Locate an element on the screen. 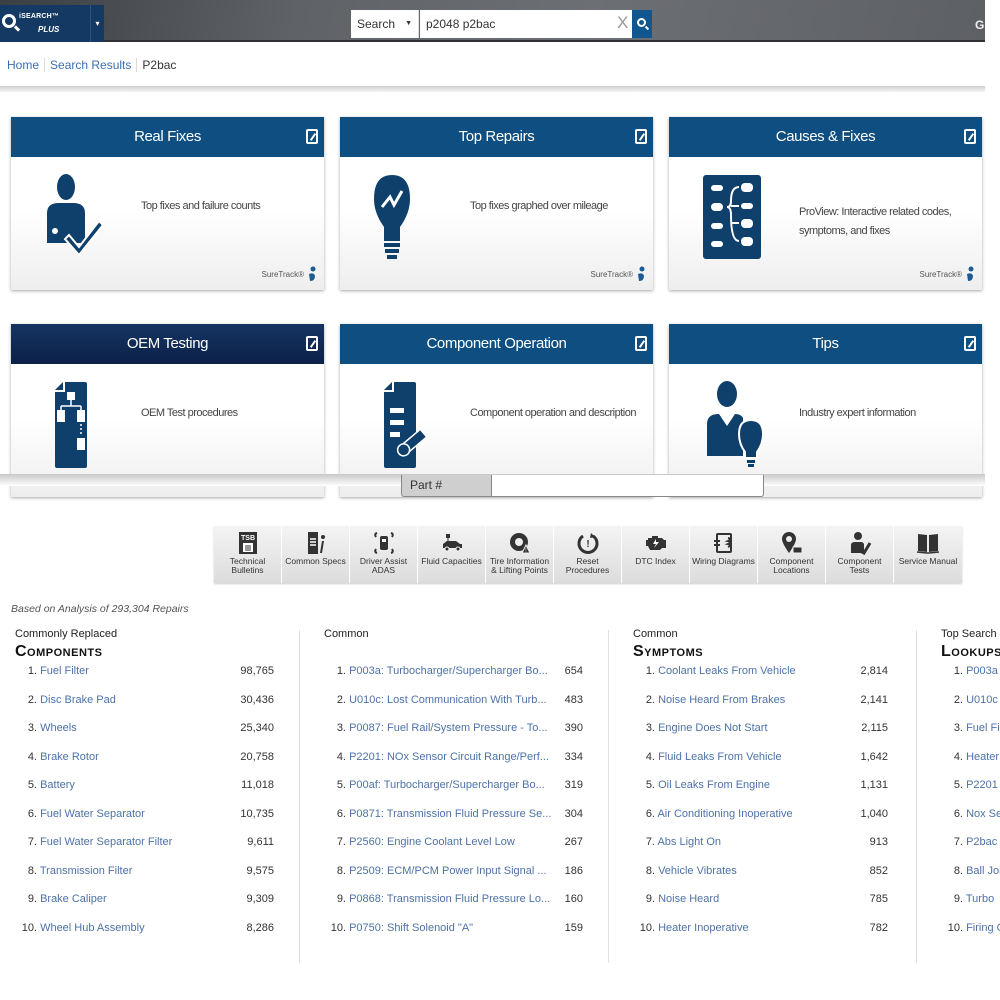 The image size is (1000, 1000). item-rank: 4. is located at coordinates (32, 756).